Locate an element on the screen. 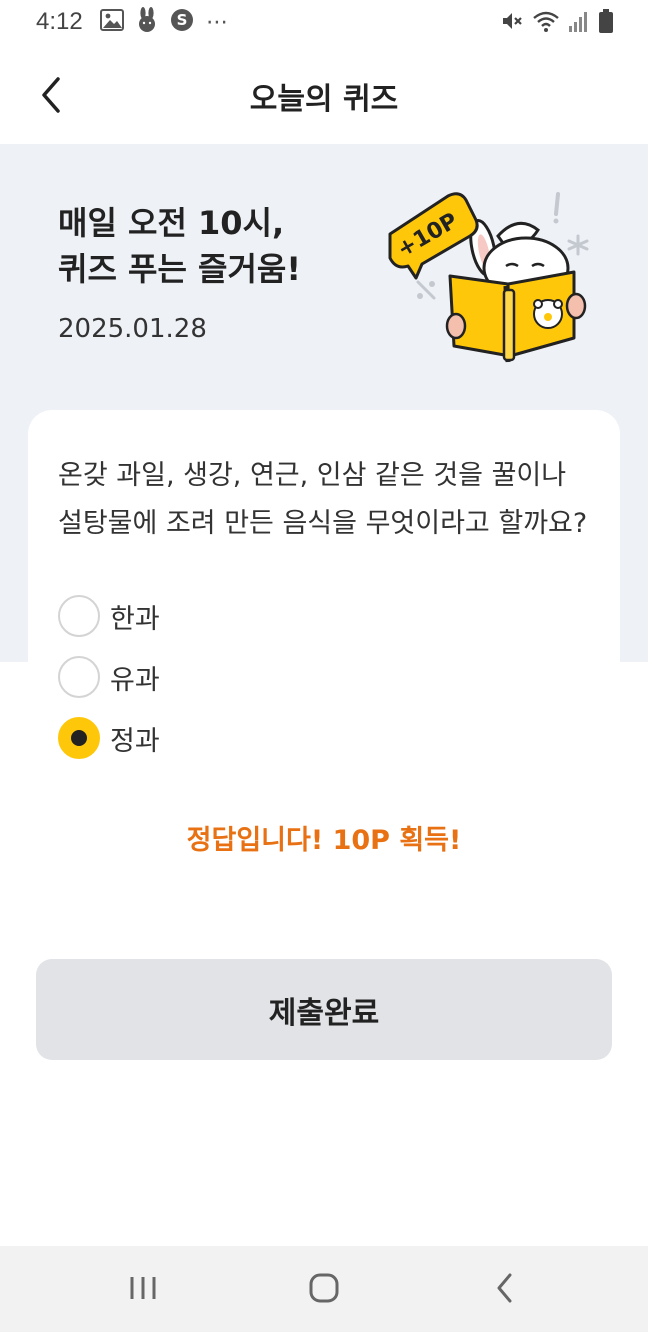  option-label: 정과 is located at coordinates (135, 741).